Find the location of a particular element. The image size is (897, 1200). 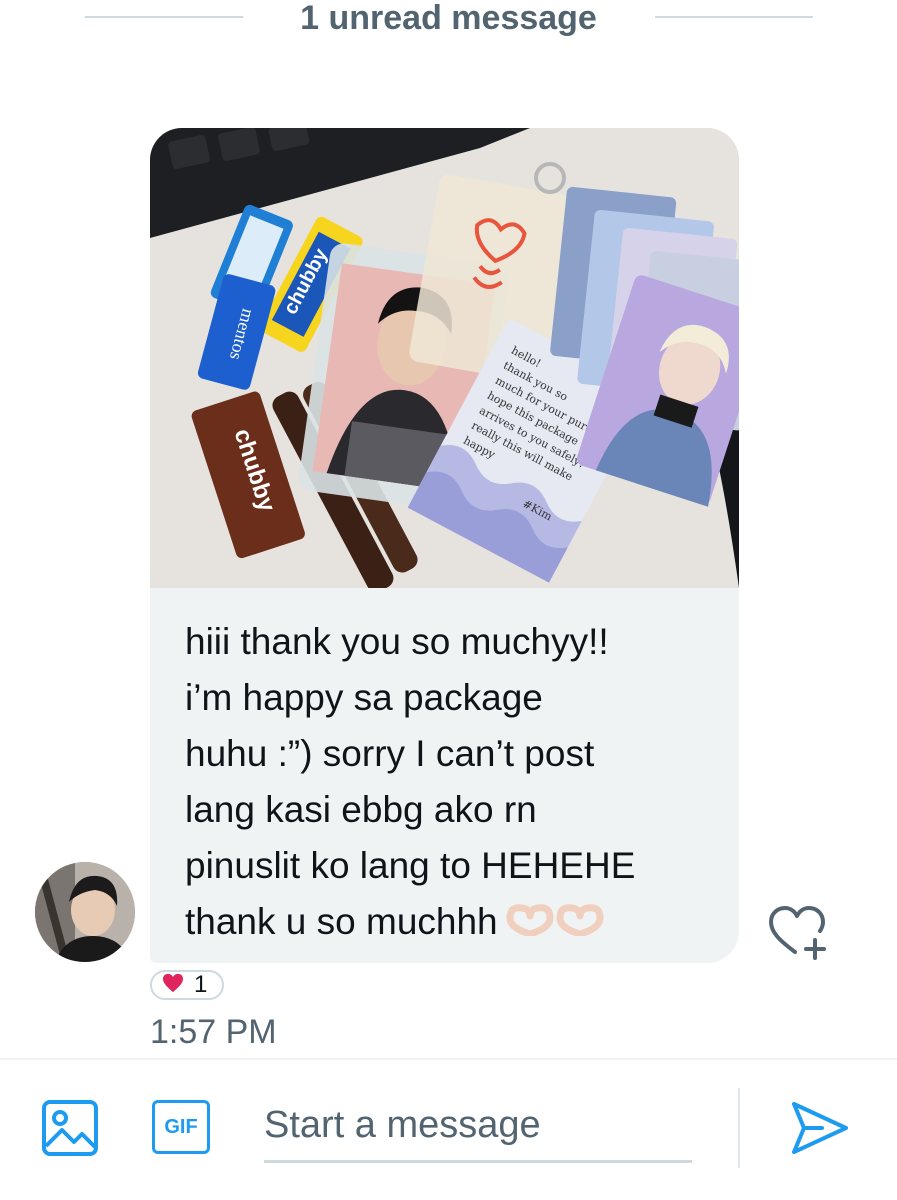

divider-line-right is located at coordinates (734, 17).